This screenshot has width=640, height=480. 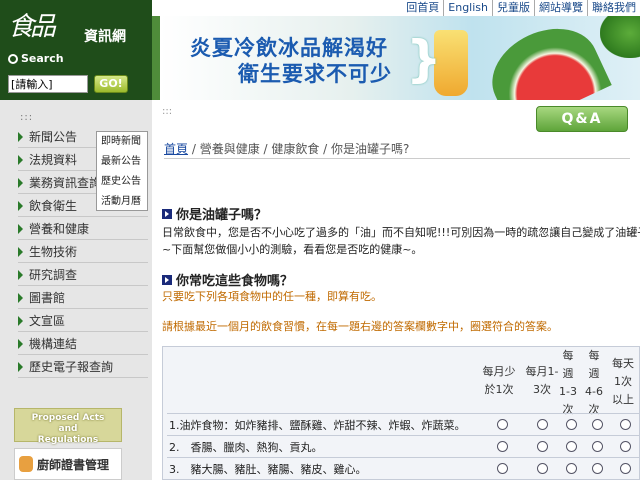 What do you see at coordinates (65, 183) in the screenshot?
I see `sidebar-item-label: 業務資訊查詢` at bounding box center [65, 183].